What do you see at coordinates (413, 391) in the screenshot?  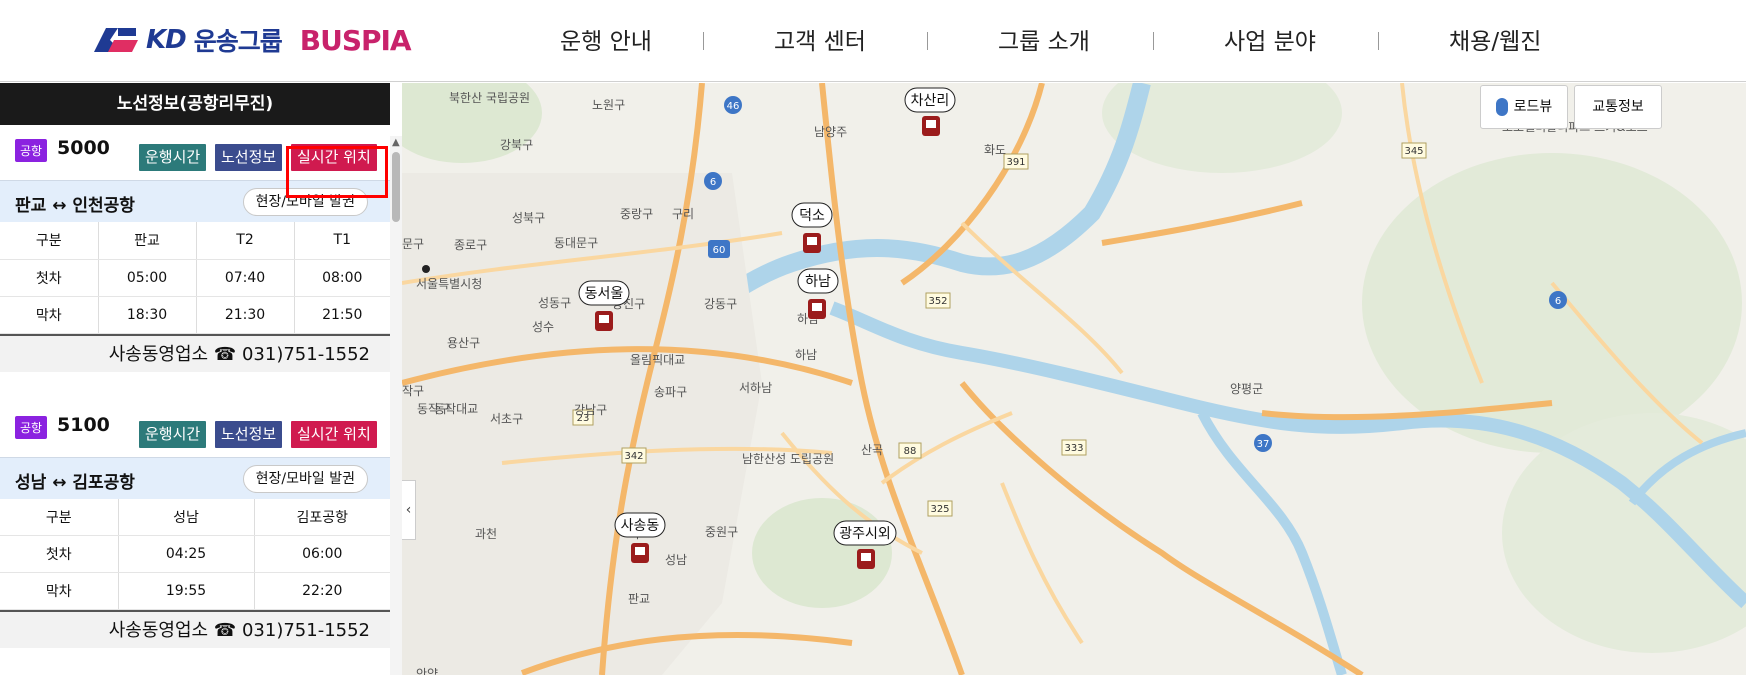 I see `map-label: 작구` at bounding box center [413, 391].